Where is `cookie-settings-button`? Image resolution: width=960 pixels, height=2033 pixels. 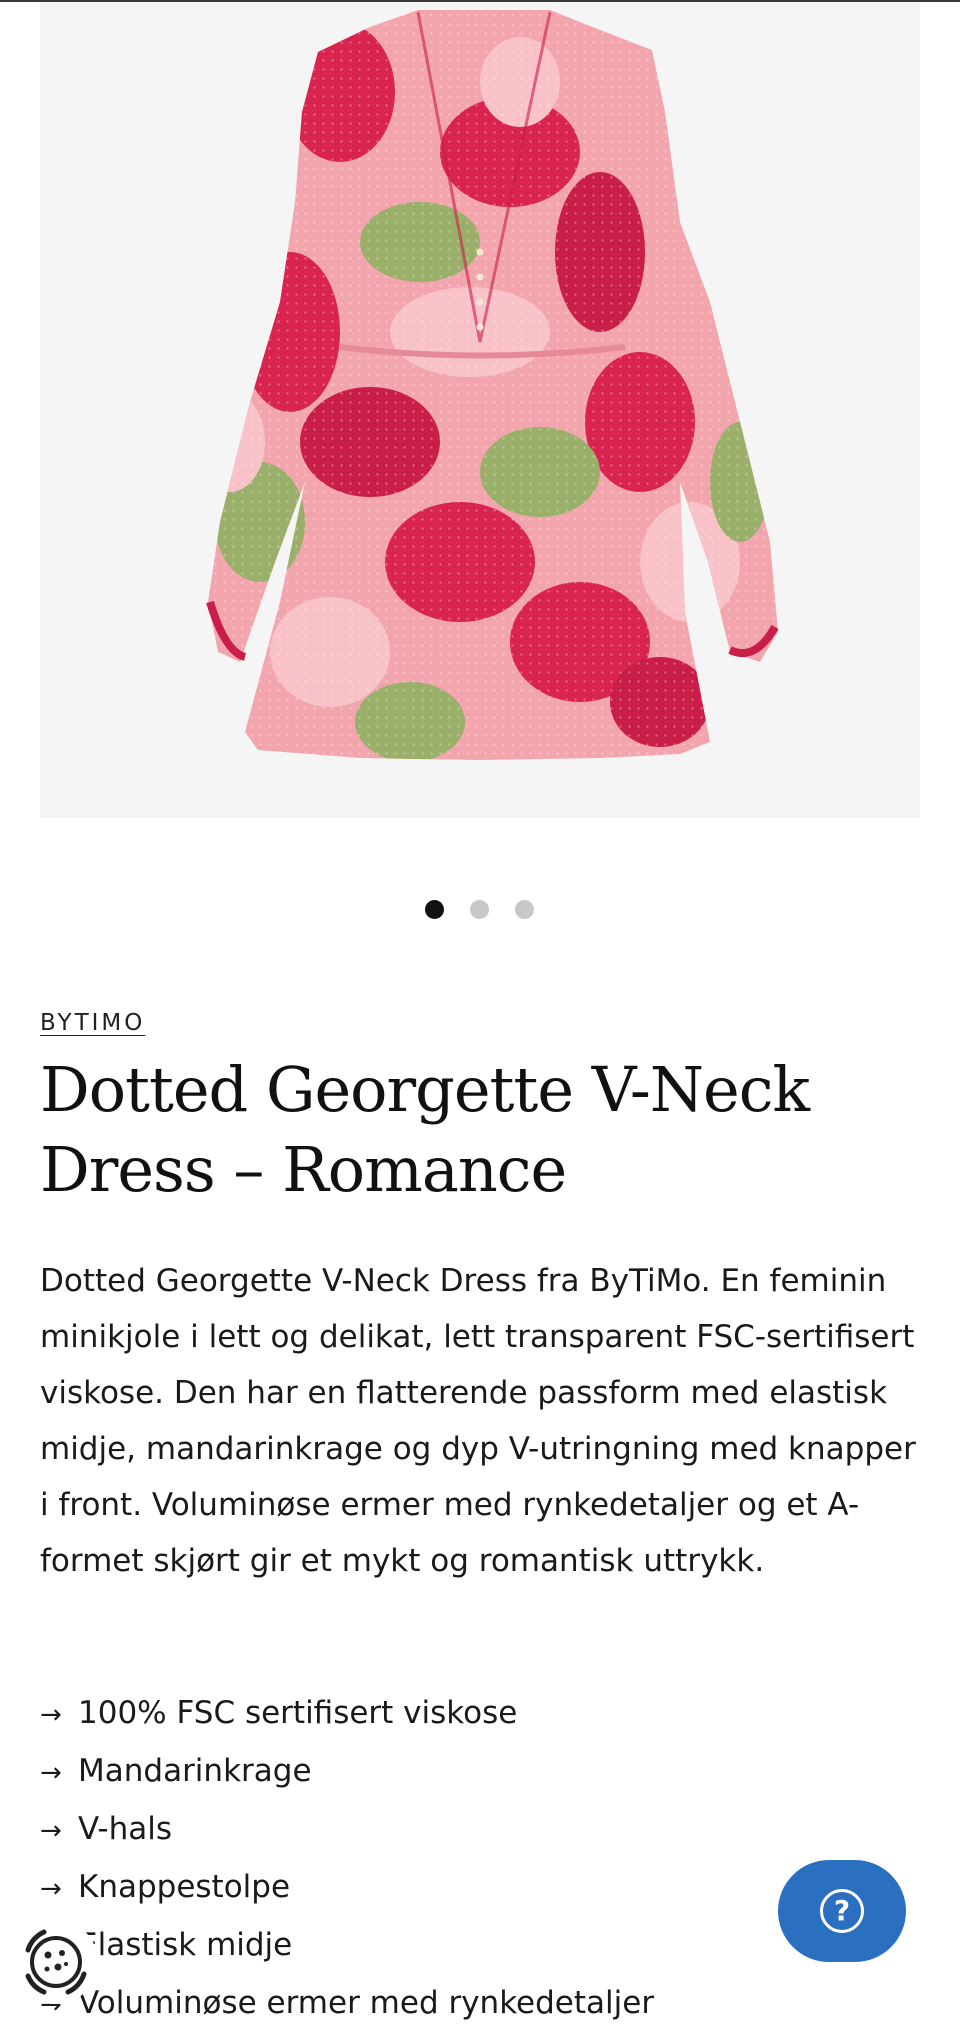
cookie-settings-button is located at coordinates (56, 1962).